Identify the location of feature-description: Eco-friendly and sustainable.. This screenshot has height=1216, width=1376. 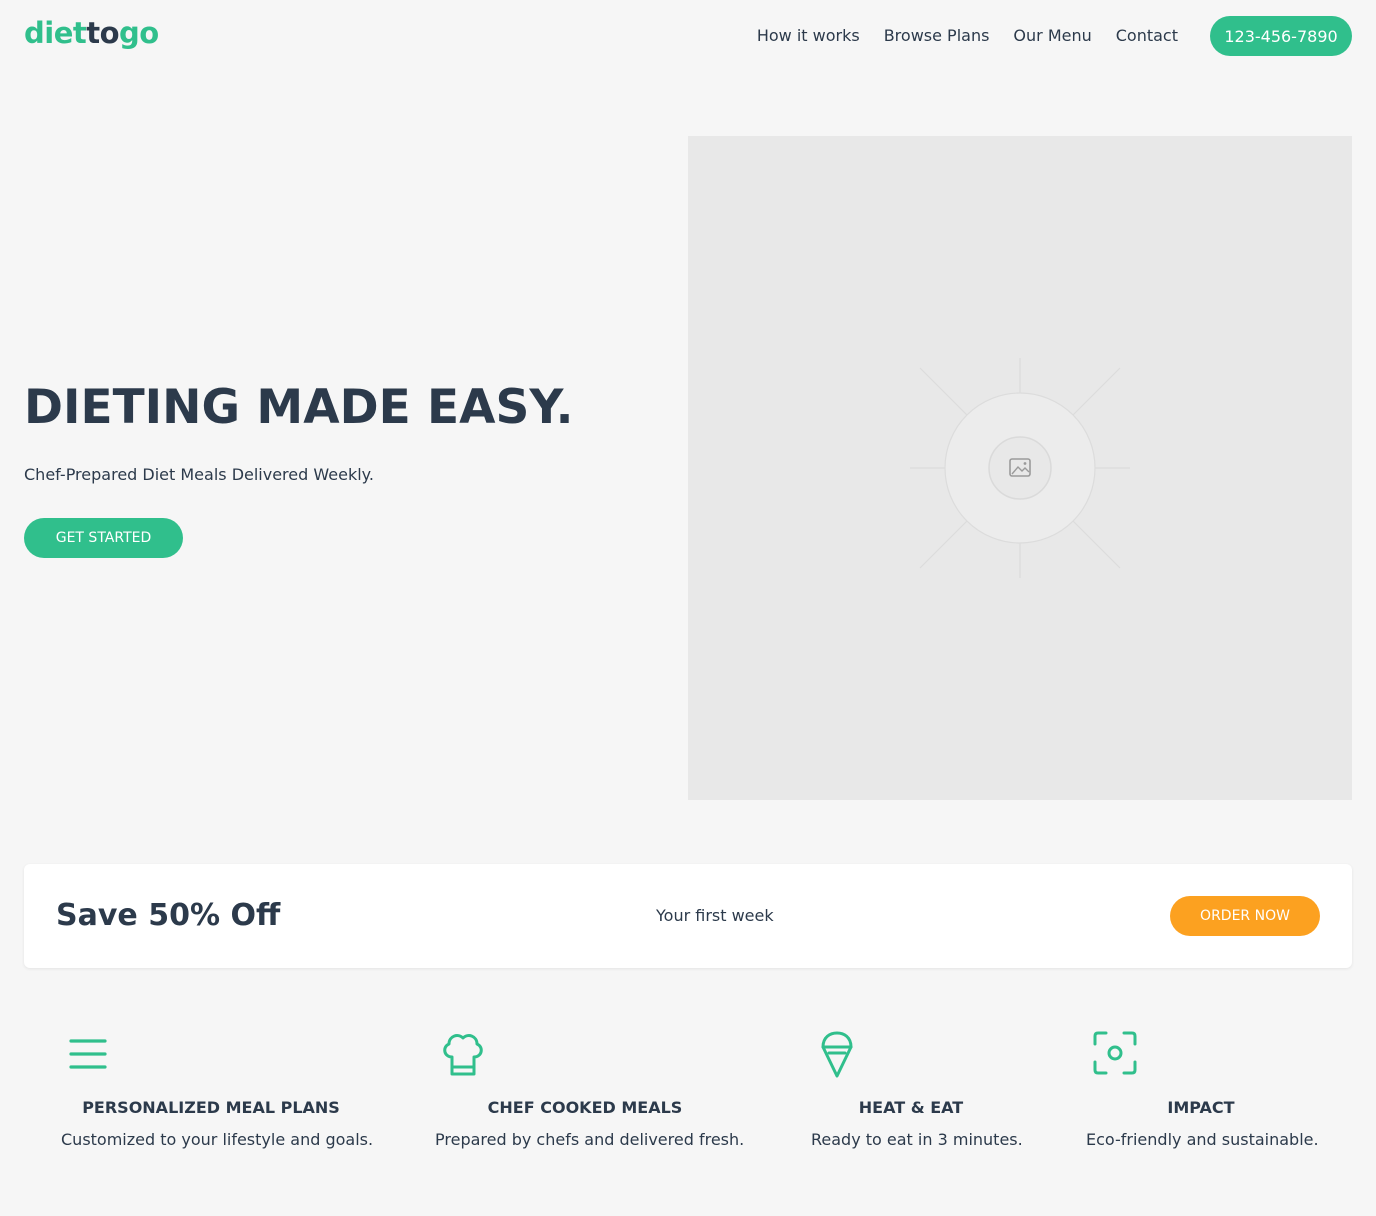
(1202, 1139).